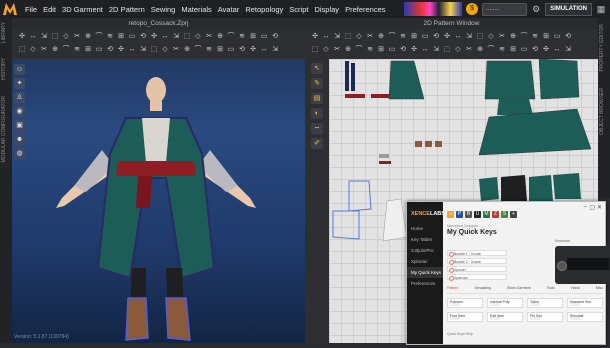  Describe the element at coordinates (582, 265) in the screenshot. I see `keyboard-device` at that location.